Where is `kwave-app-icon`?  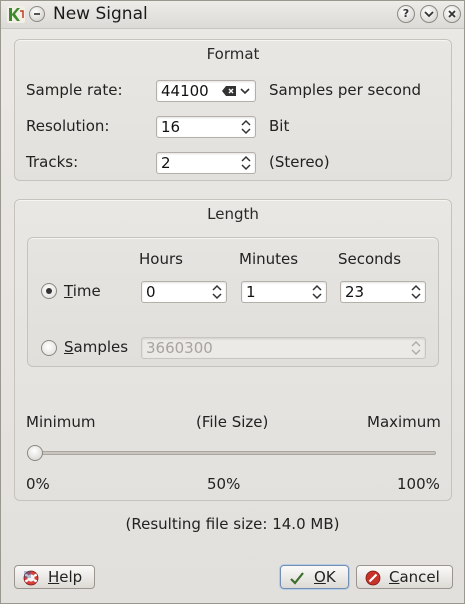
kwave-app-icon is located at coordinates (16, 14).